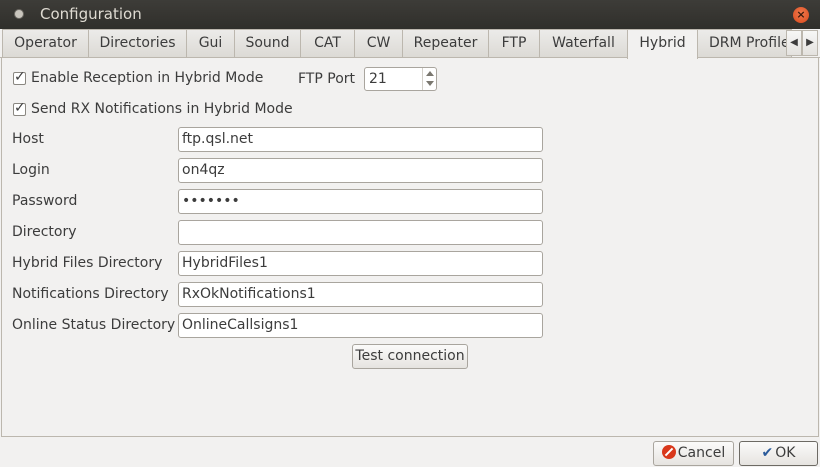 The image size is (820, 467). What do you see at coordinates (744, 43) in the screenshot?
I see `tab-drm-profile: DRM Profile` at bounding box center [744, 43].